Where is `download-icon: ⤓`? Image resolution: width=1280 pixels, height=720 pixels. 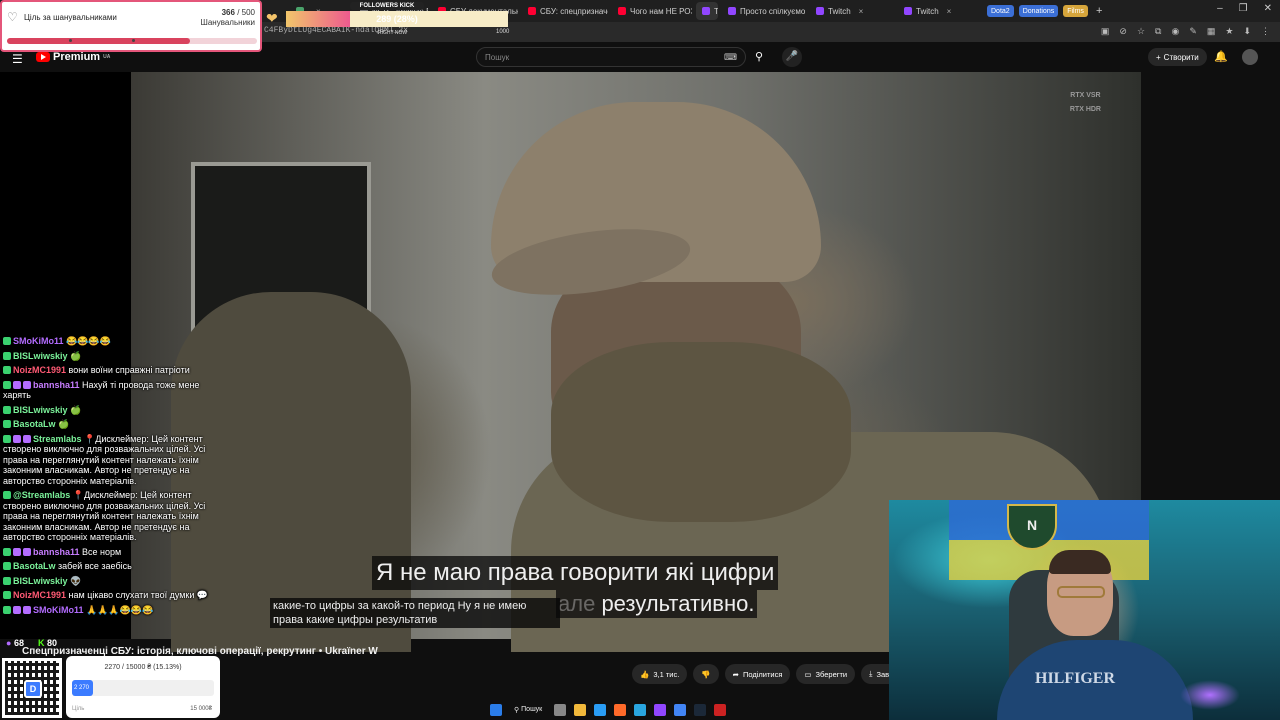
download-icon: ⤓ is located at coordinates (871, 673).